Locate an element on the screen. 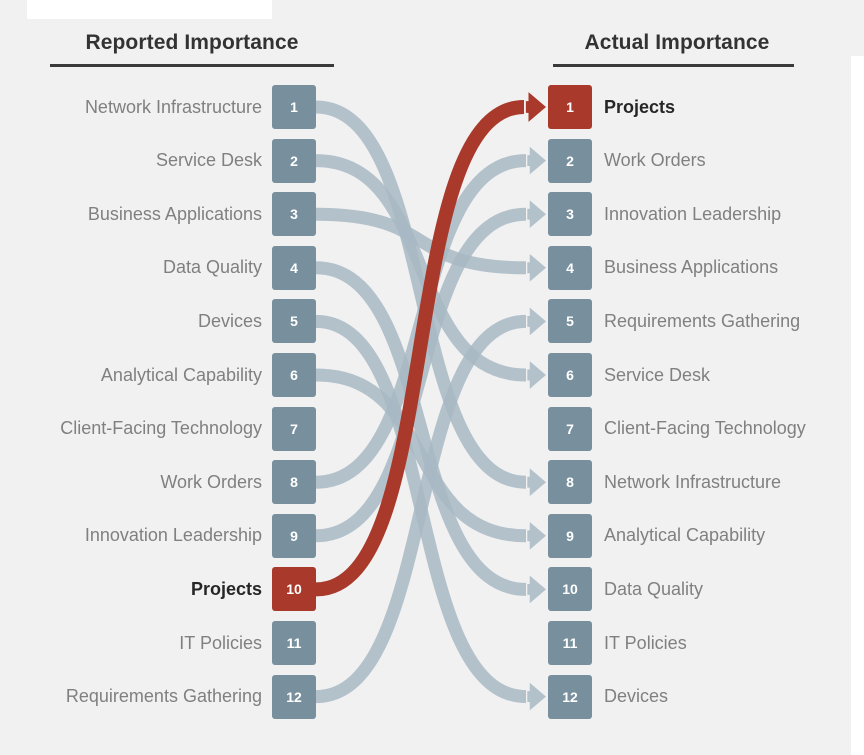  rank-row: 9 Analytical Capability is located at coordinates (706, 535).